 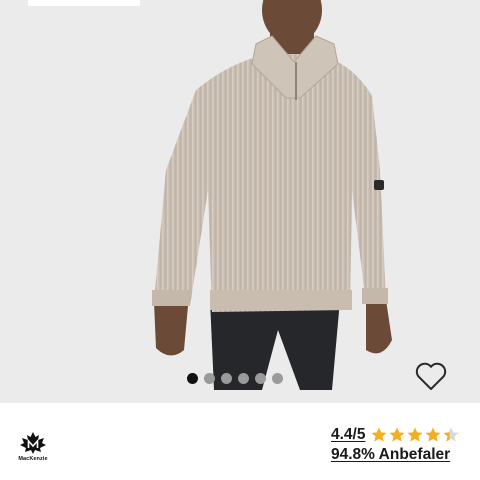 I want to click on wishlist-button, so click(x=431, y=376).